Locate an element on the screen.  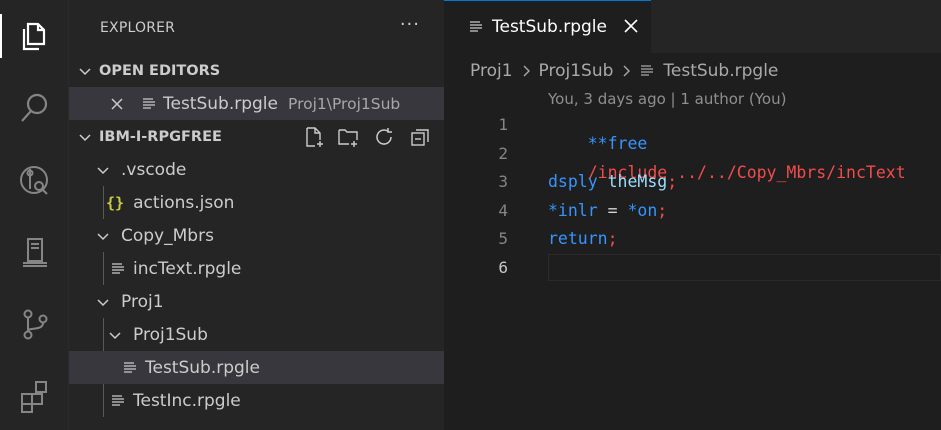
tree-file-testsub: TestSub.rpgle is located at coordinates (256, 367).